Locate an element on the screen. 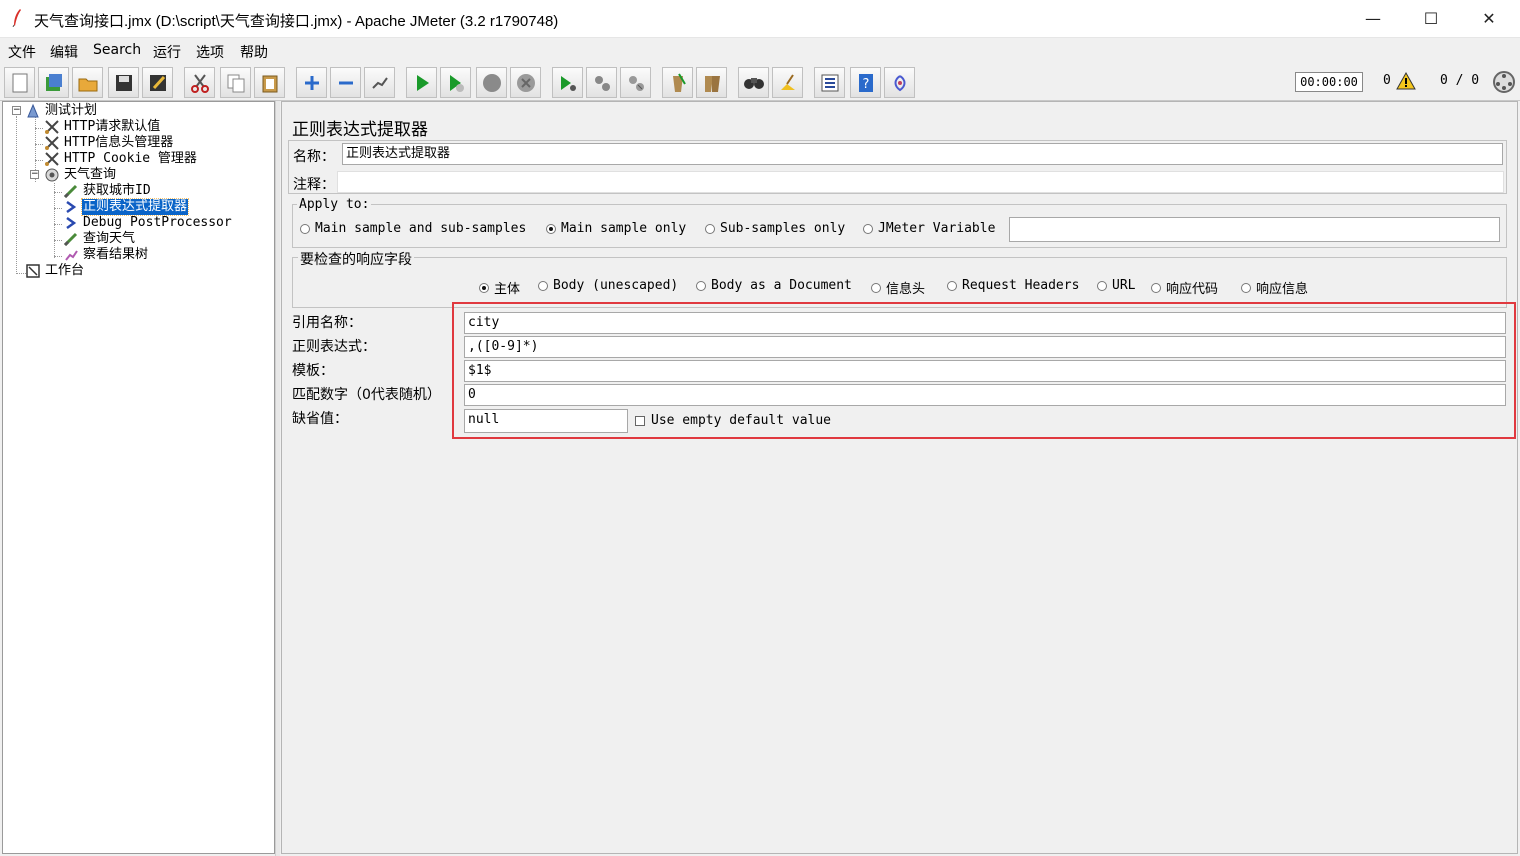 The width and height of the screenshot is (1520, 856). match-no-label: 匹配数字（0代表随机） is located at coordinates (366, 395).